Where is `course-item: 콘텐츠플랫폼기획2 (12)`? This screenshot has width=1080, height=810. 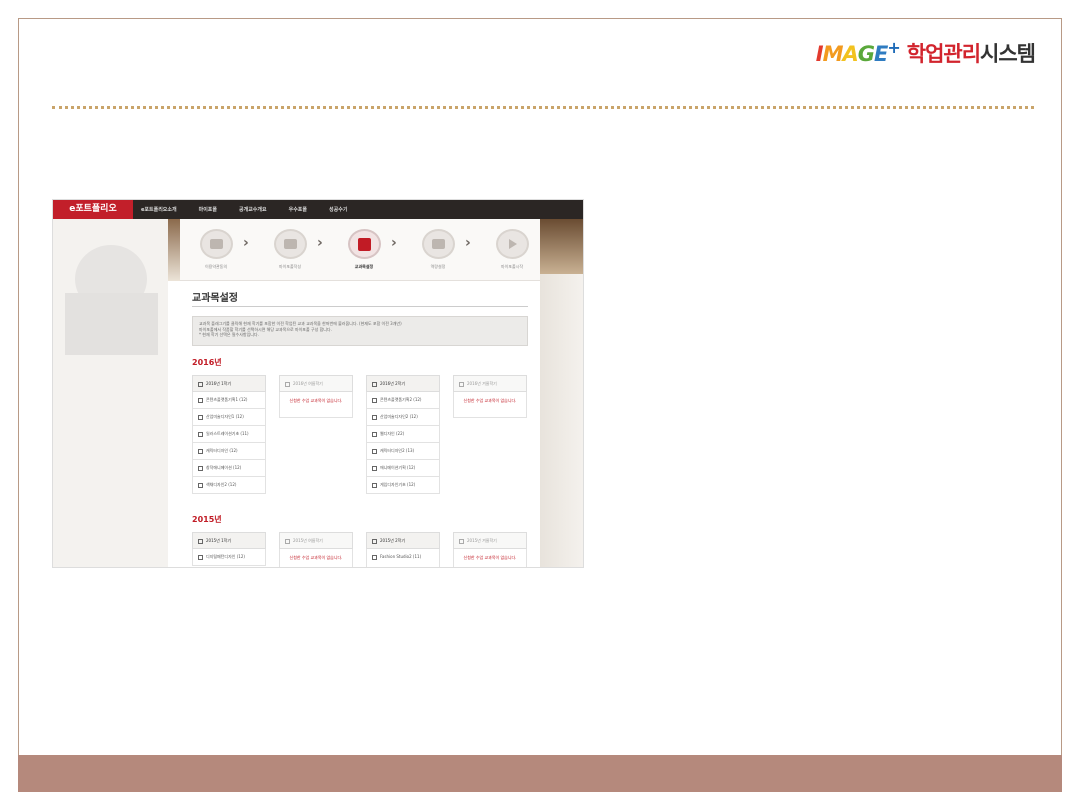 course-item: 콘텐츠플랫폼기획2 (12) is located at coordinates (403, 400).